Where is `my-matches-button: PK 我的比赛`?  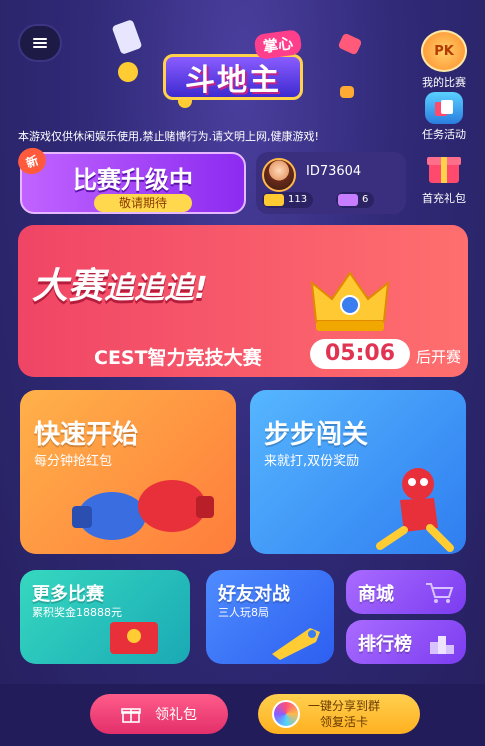 my-matches-button: PK 我的比赛 is located at coordinates (444, 60).